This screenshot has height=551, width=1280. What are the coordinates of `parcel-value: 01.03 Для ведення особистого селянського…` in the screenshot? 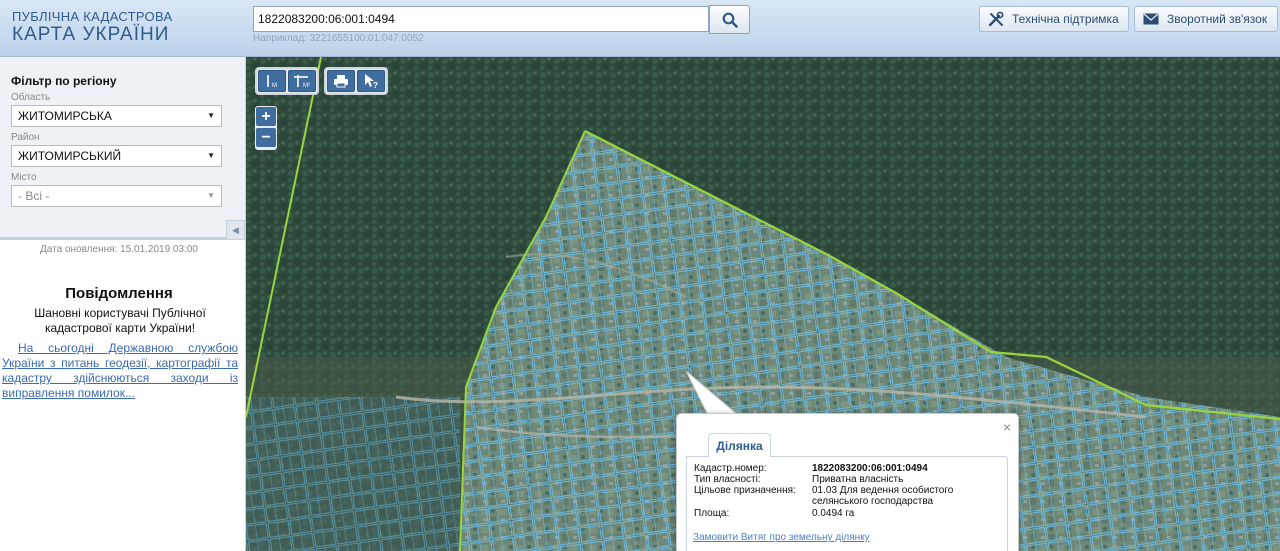 It's located at (883, 496).